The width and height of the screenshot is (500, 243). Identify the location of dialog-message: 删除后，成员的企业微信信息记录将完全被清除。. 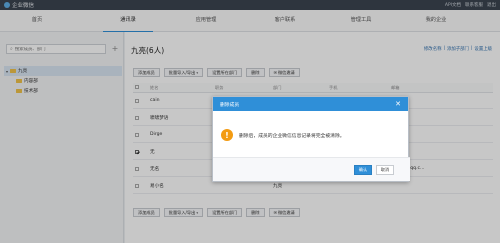
(292, 136).